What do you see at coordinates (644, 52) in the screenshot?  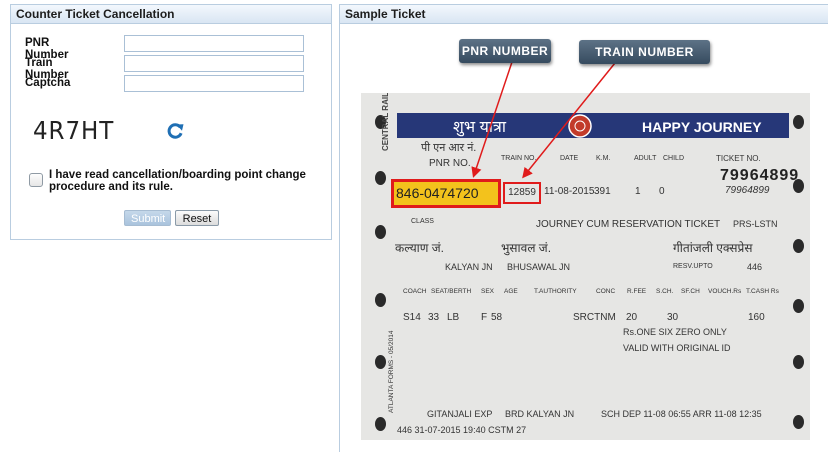 I see `train-number-tag: TRAIN NUMBER` at bounding box center [644, 52].